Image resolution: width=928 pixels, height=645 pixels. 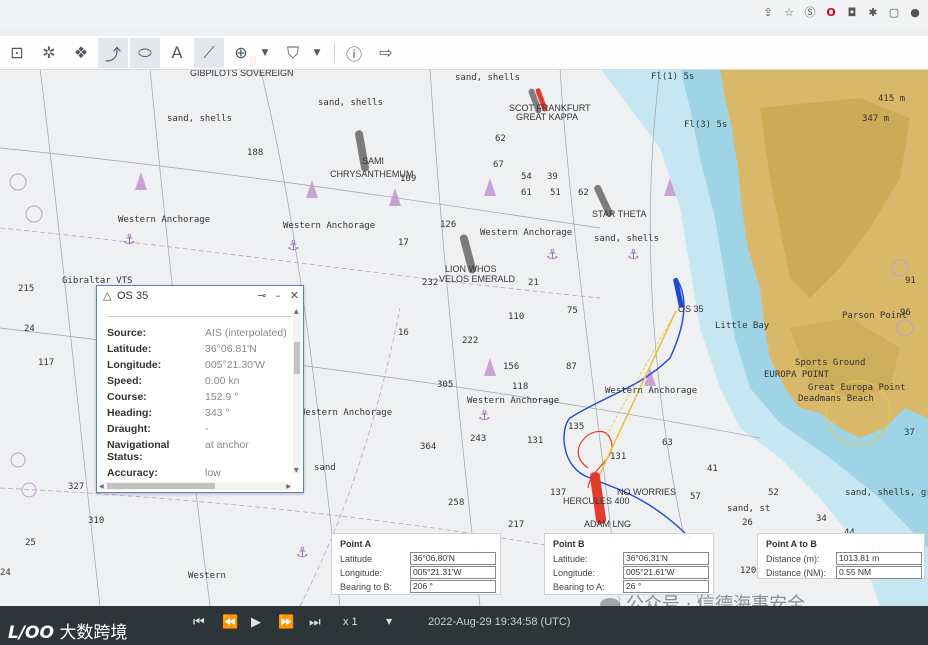 What do you see at coordinates (810, 12) in the screenshot?
I see `skype-icon: Ⓢ` at bounding box center [810, 12].